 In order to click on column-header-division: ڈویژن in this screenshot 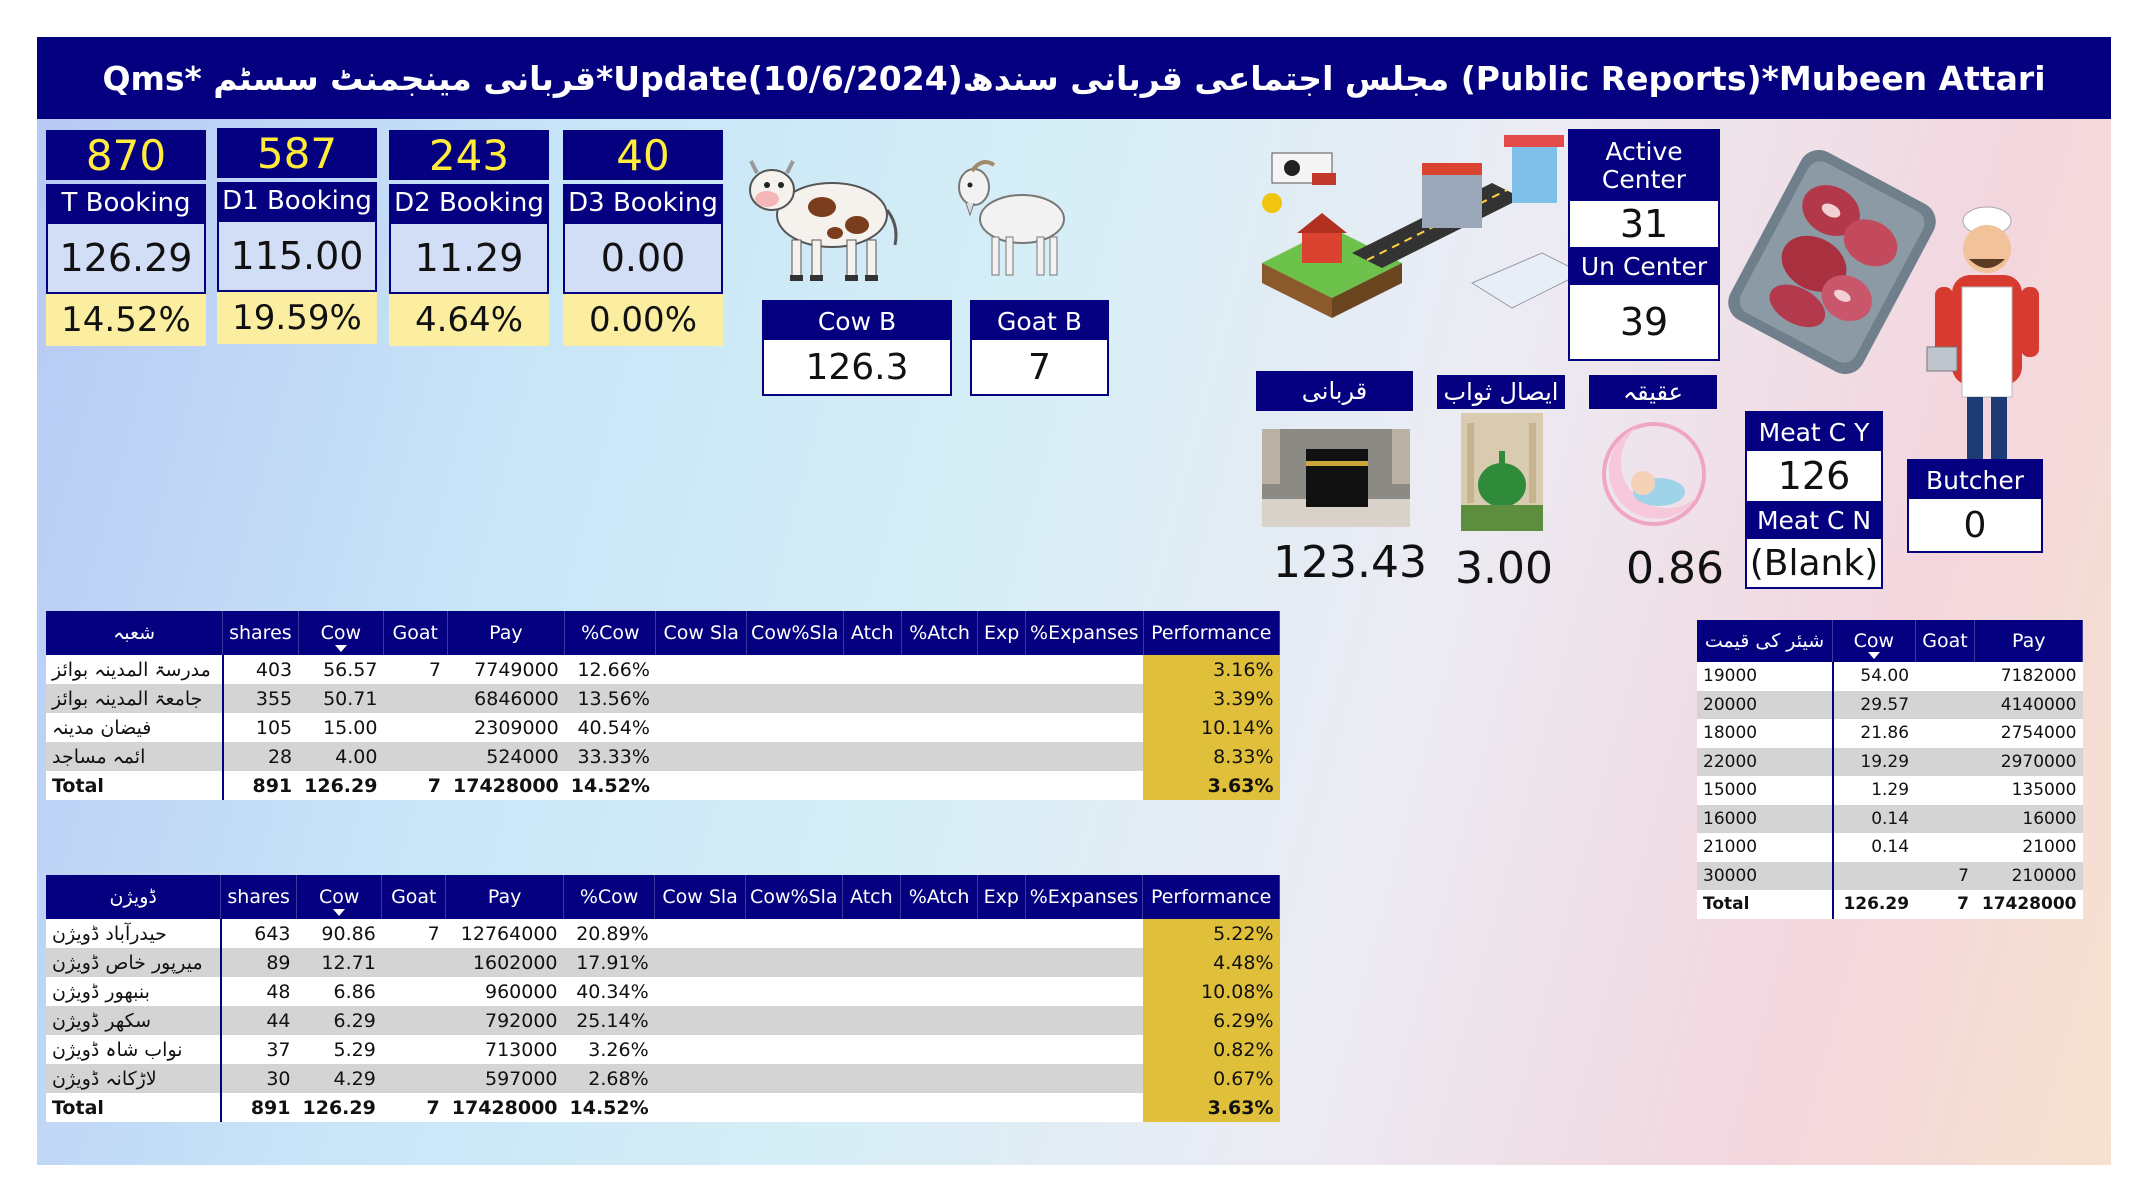, I will do `click(134, 897)`.